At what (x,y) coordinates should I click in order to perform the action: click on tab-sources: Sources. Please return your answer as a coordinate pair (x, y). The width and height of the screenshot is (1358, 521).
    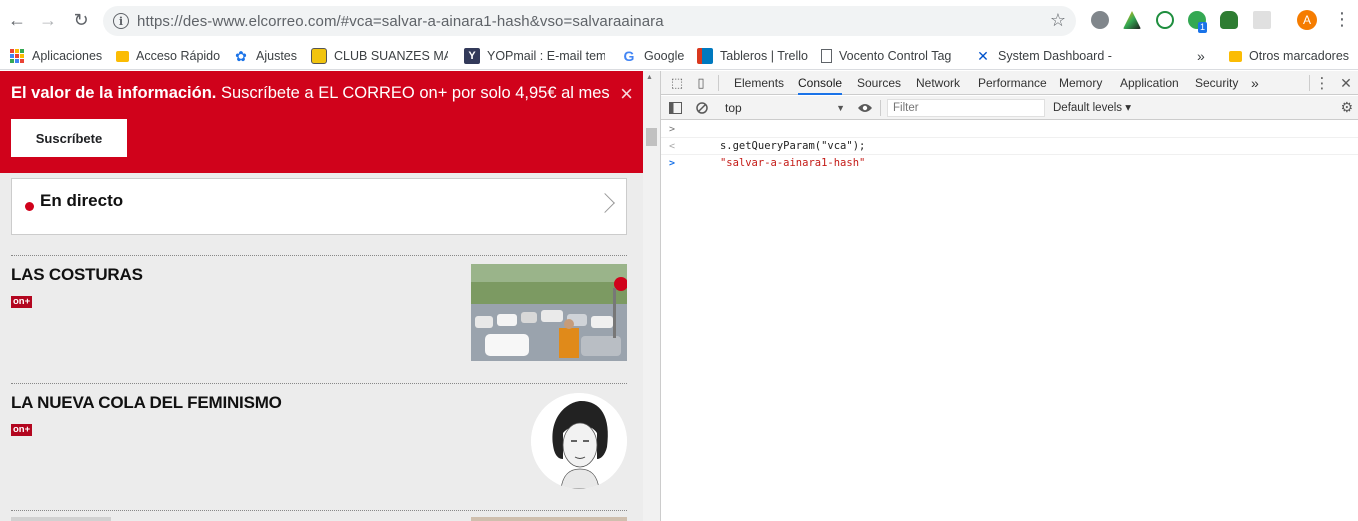
    Looking at the image, I should click on (879, 83).